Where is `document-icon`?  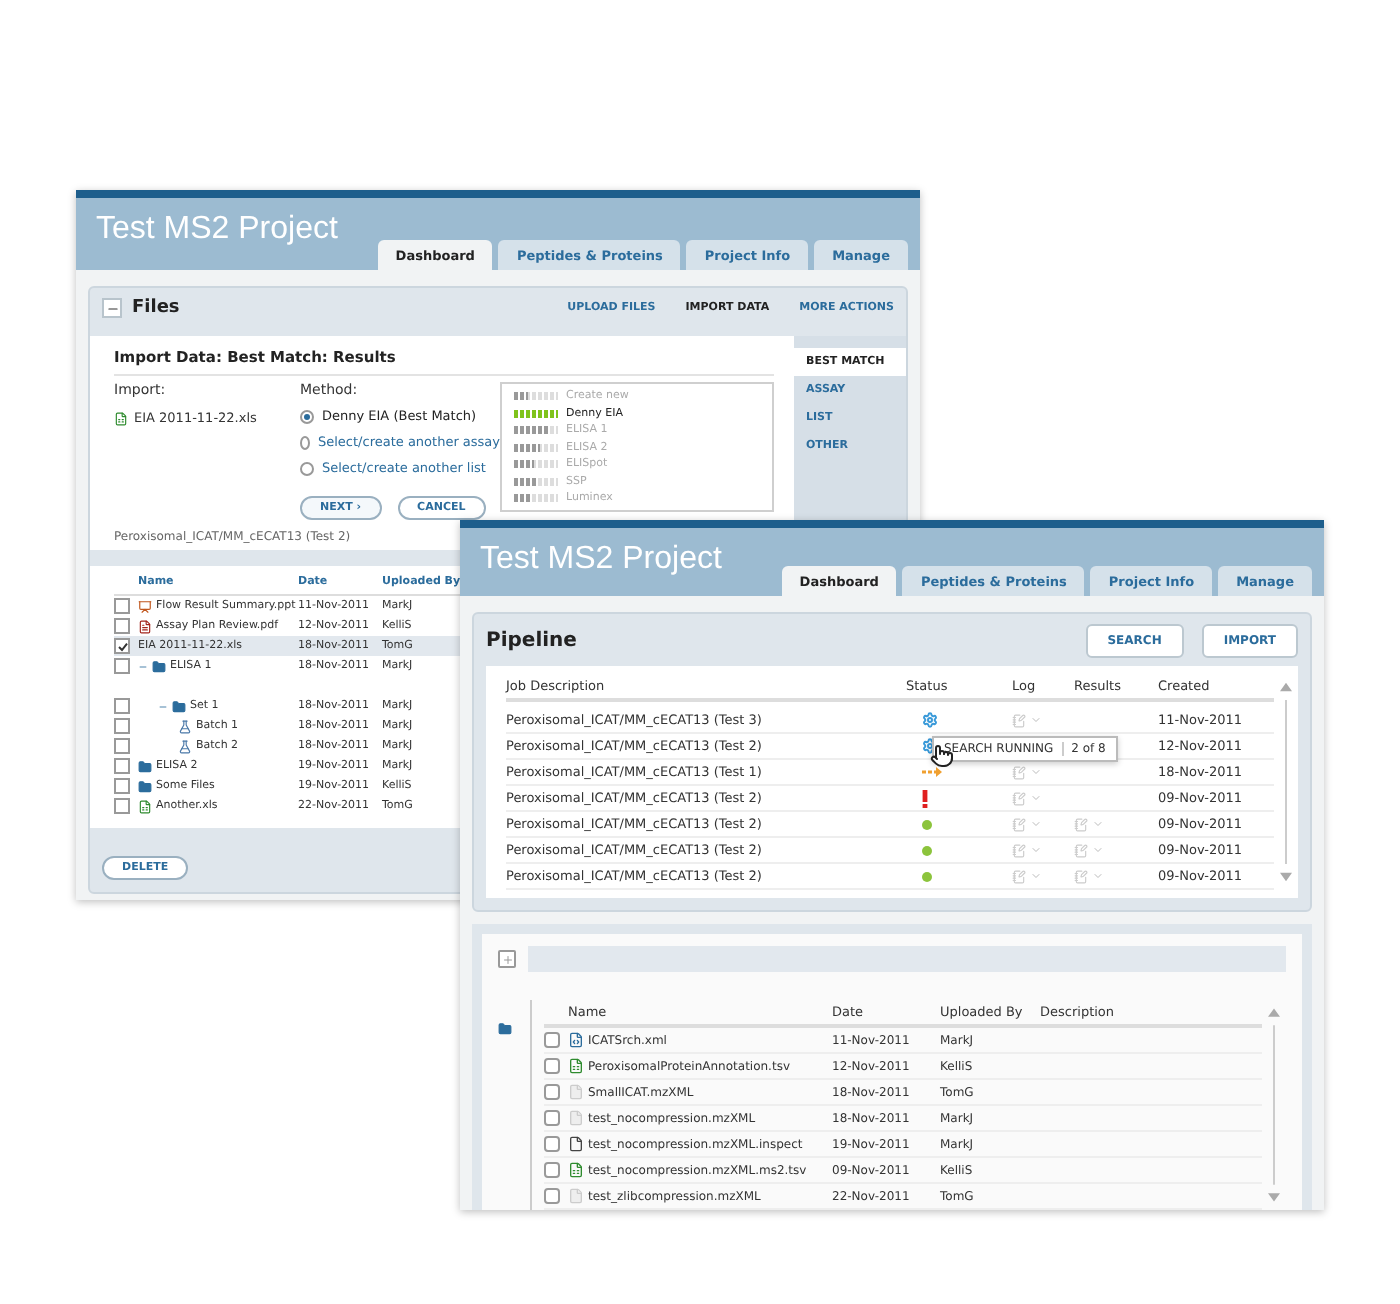
document-icon is located at coordinates (145, 626).